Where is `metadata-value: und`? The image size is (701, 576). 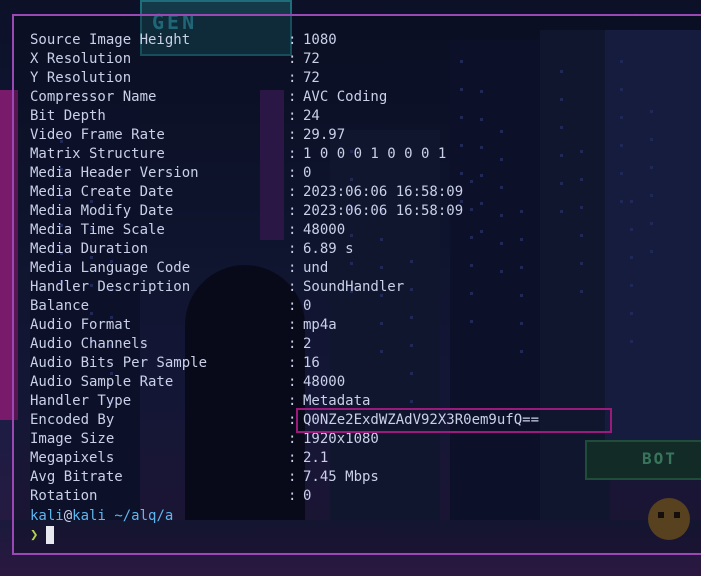 metadata-value: und is located at coordinates (316, 268).